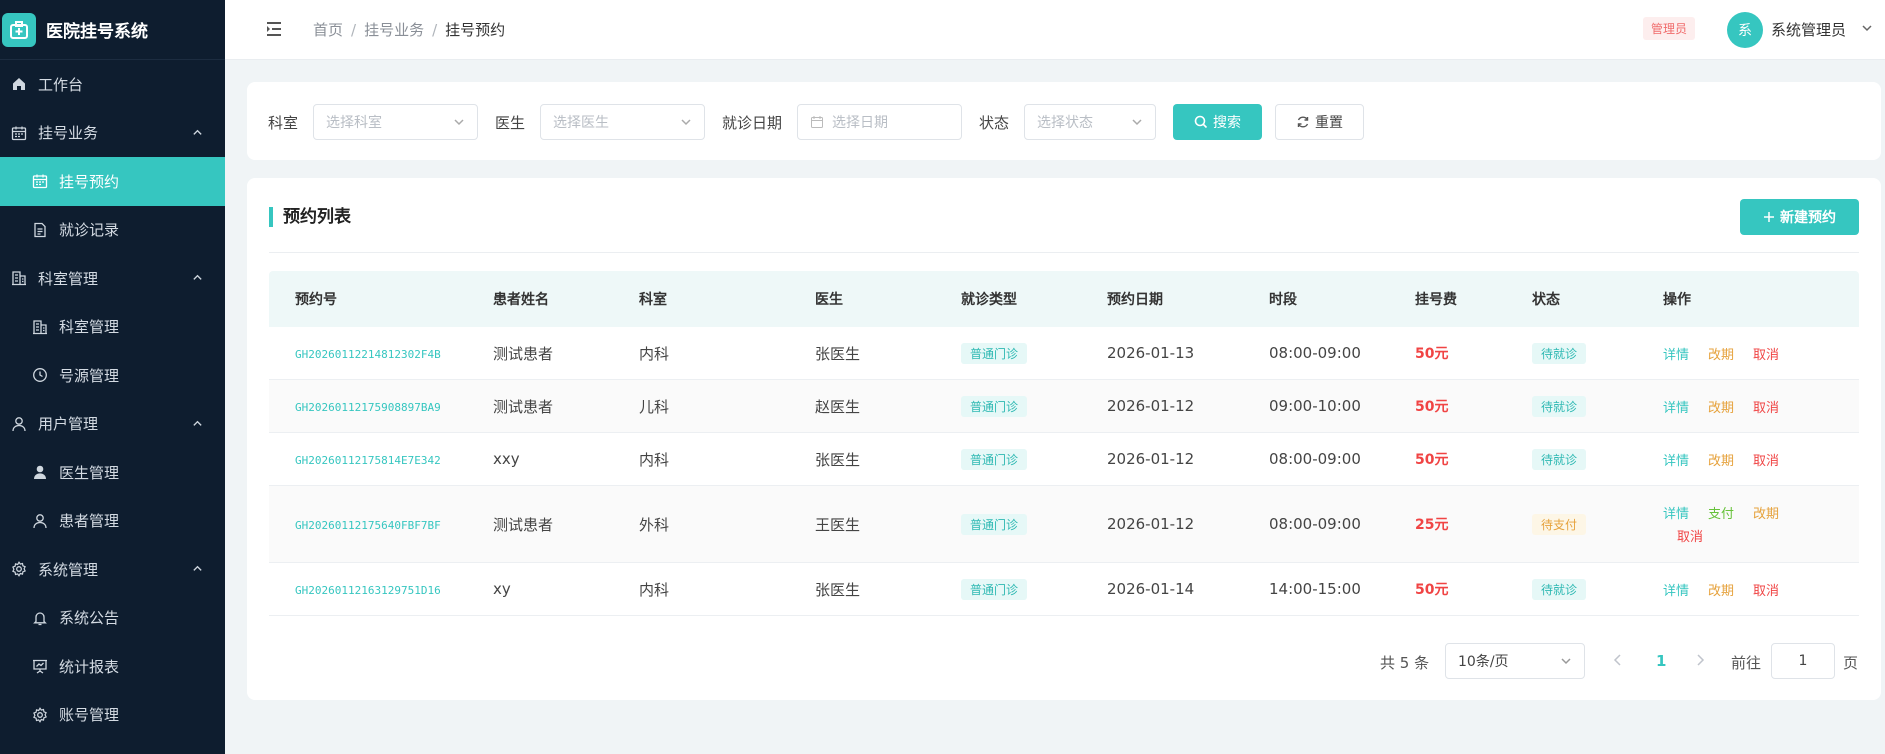  I want to click on appointment-number: GH20260112175908897BA9, so click(368, 407).